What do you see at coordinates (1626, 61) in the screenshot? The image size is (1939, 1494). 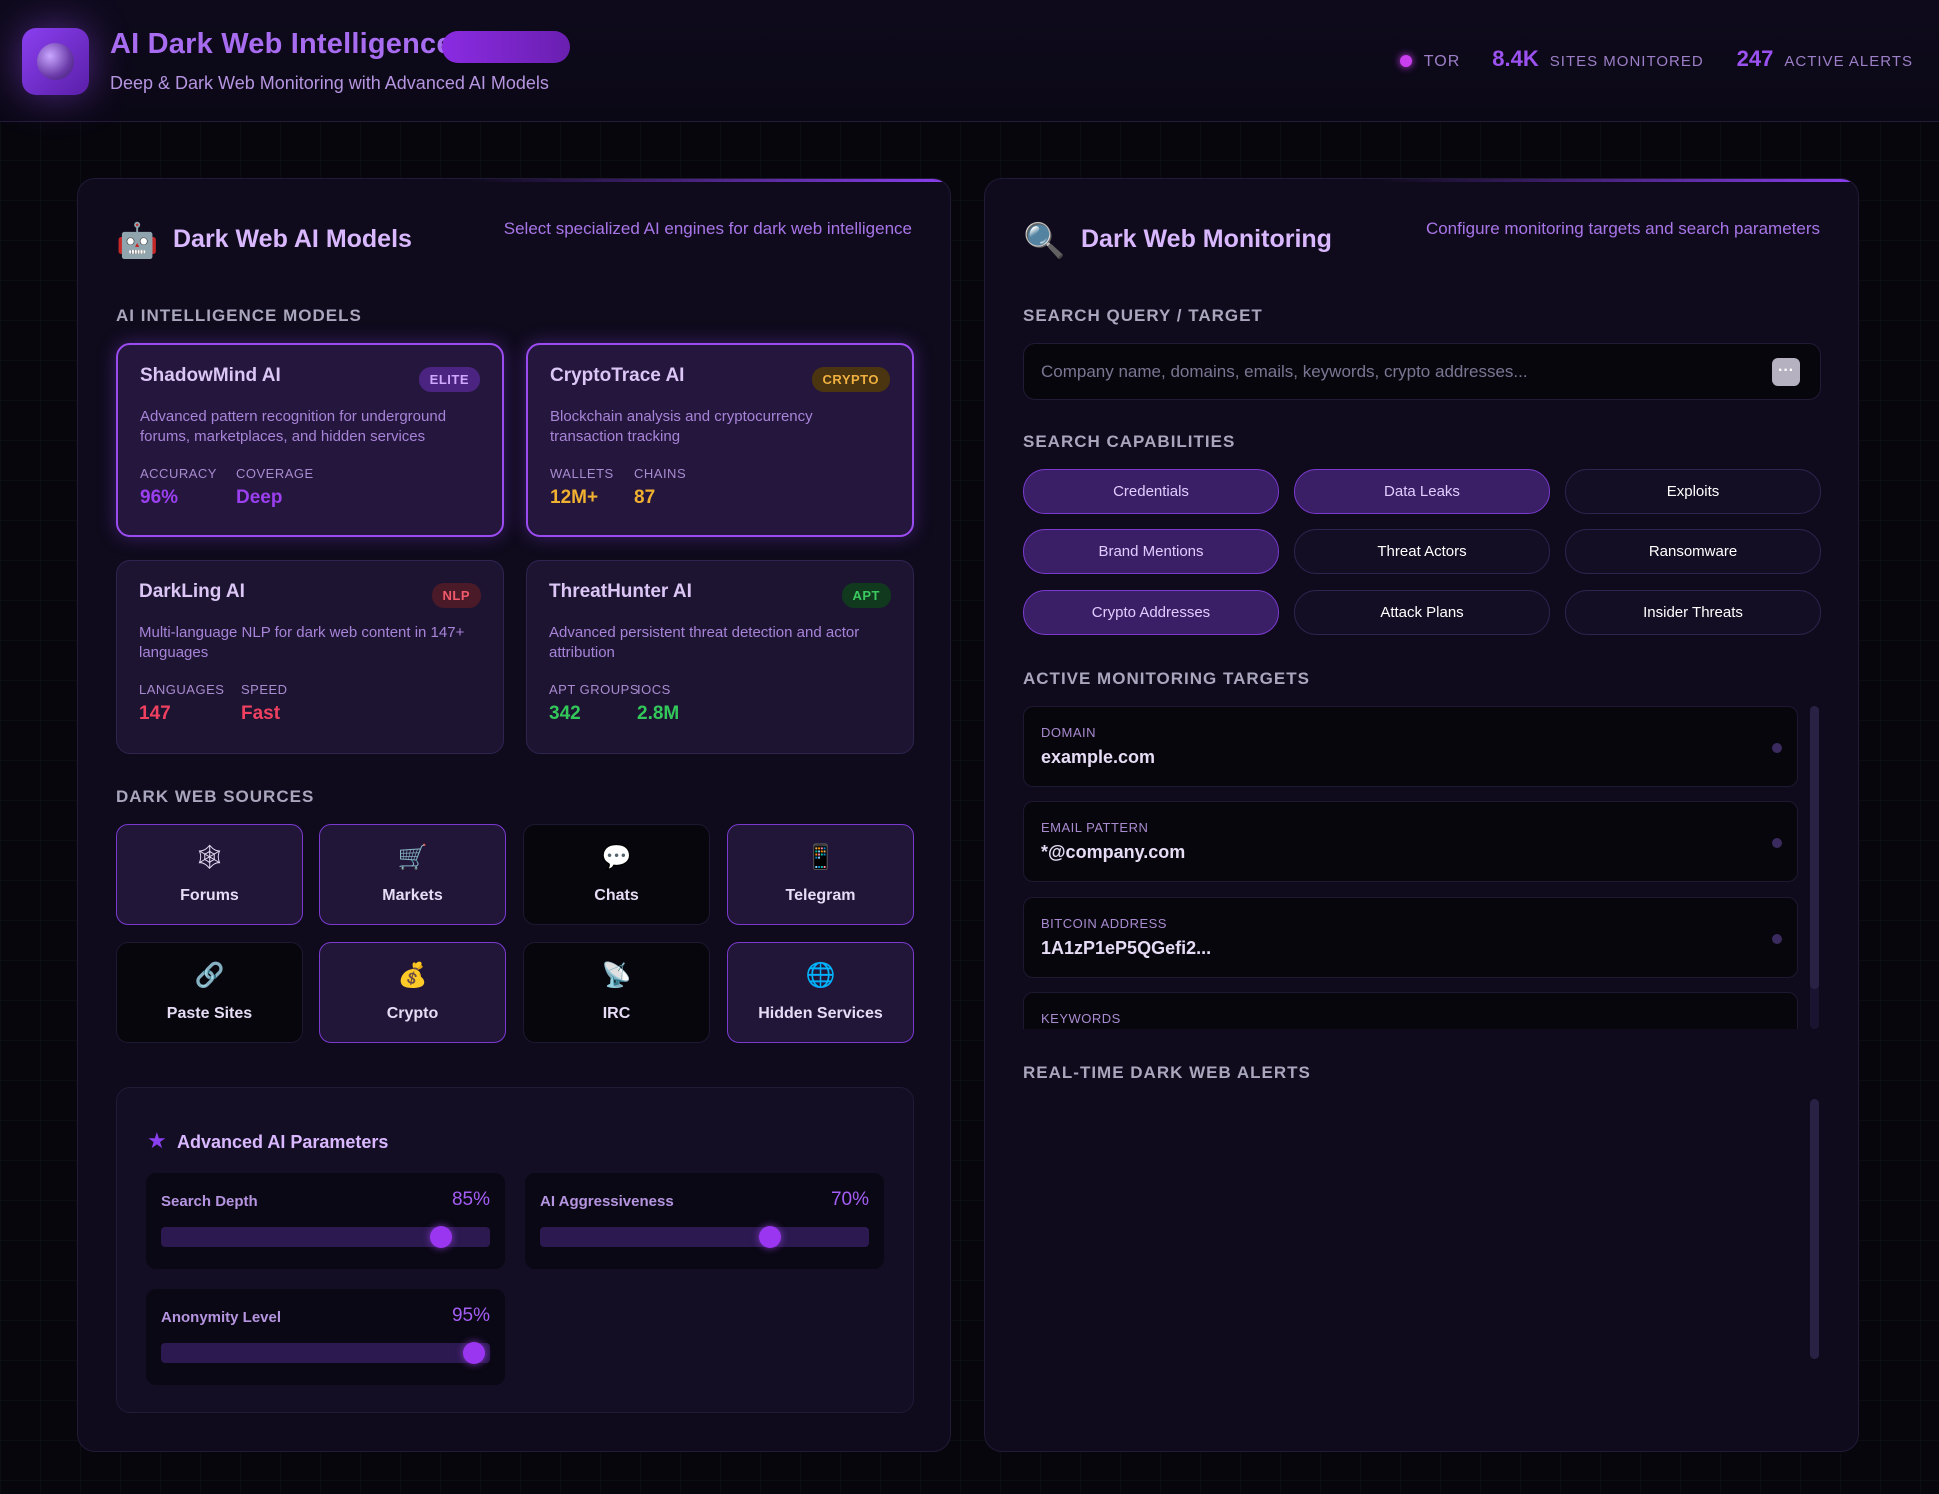 I see `sites-monitored-label: SITES MONITORED` at bounding box center [1626, 61].